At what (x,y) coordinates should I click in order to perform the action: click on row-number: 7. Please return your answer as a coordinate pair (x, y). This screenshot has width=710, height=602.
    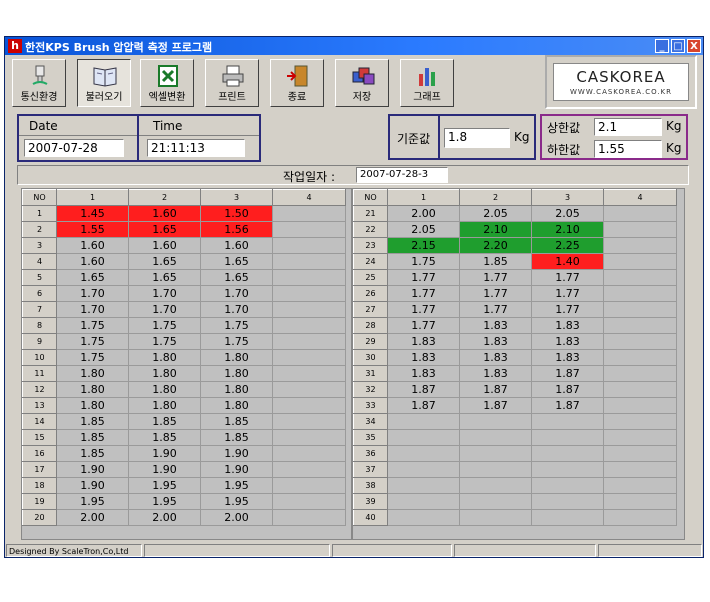
    Looking at the image, I should click on (39, 309).